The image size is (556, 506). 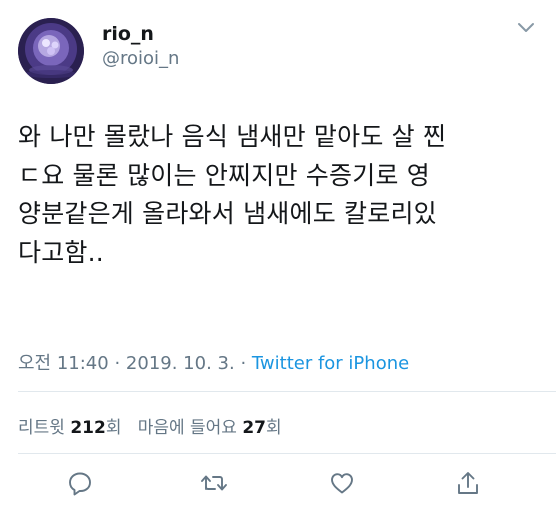 What do you see at coordinates (63, 363) in the screenshot?
I see `tweet-time: 오전 11:40` at bounding box center [63, 363].